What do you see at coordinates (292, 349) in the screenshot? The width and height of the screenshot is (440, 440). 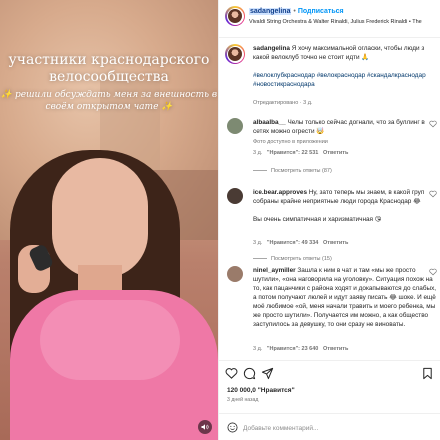 I see `comment-likes: "Нравится": 23 640` at bounding box center [292, 349].